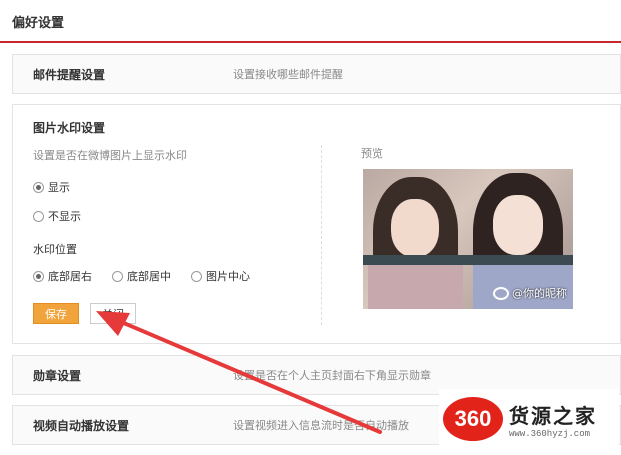  I want to click on position-bottom-center: 底部居中, so click(141, 276).